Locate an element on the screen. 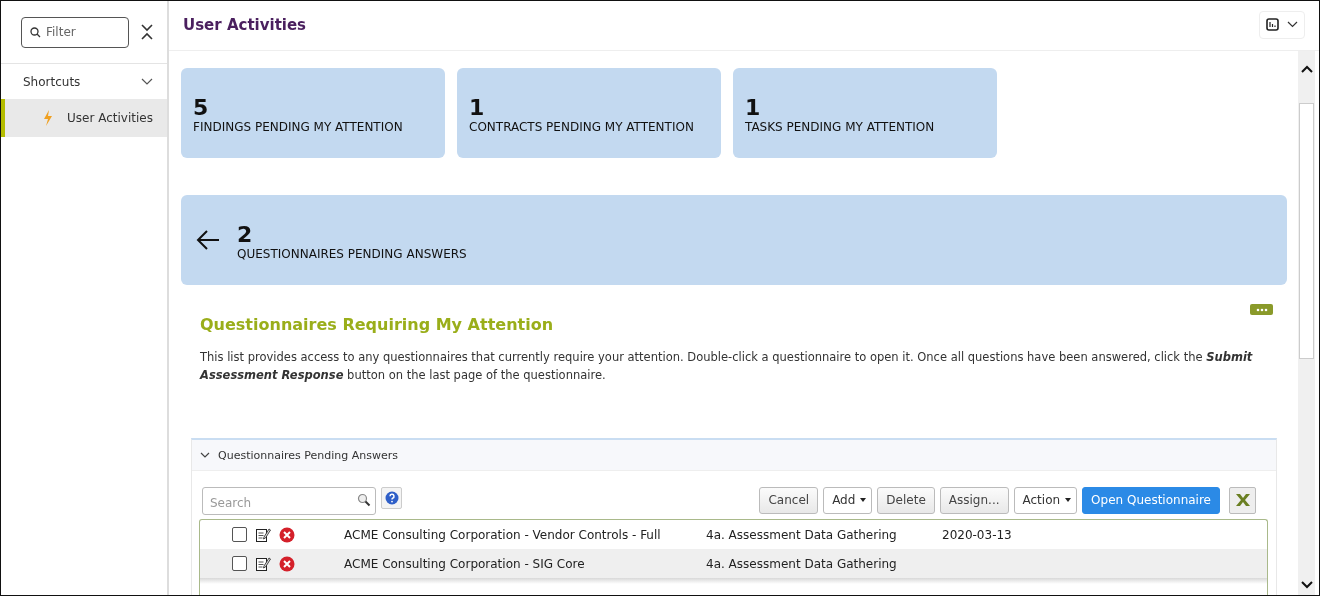  table-cell: 2020-03-13 is located at coordinates (977, 534).